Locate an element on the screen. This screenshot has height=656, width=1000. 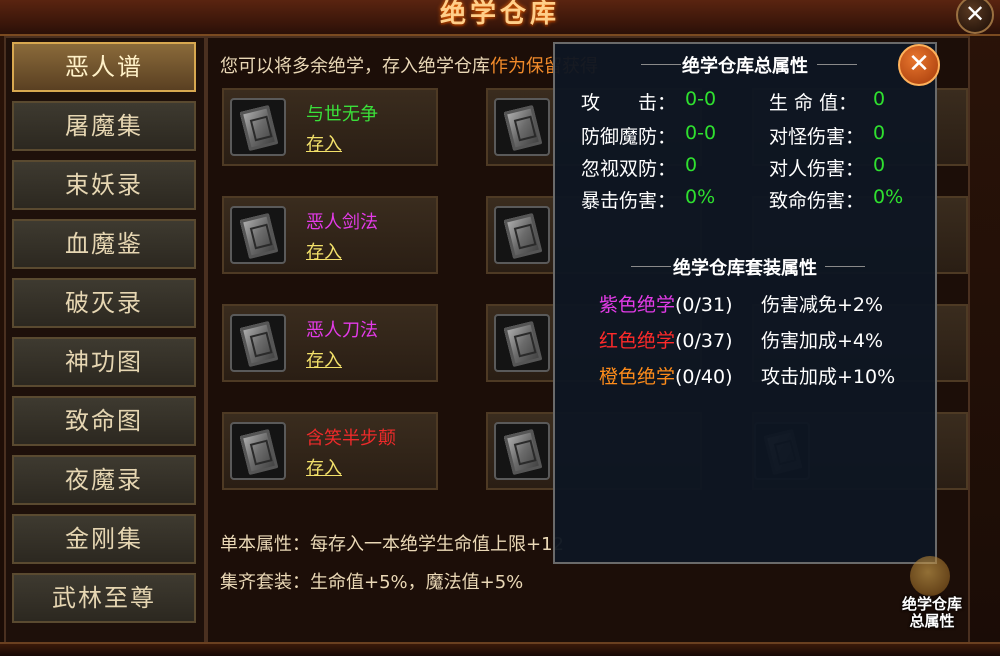
sidebar-item-shuyao: 束妖录 is located at coordinates (104, 185).